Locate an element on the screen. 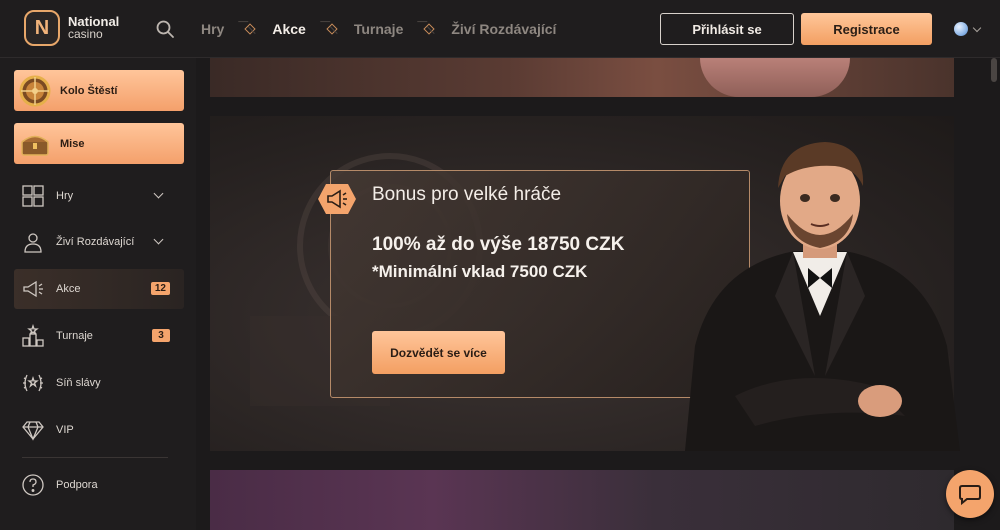  scrollbar-thumb is located at coordinates (994, 70).